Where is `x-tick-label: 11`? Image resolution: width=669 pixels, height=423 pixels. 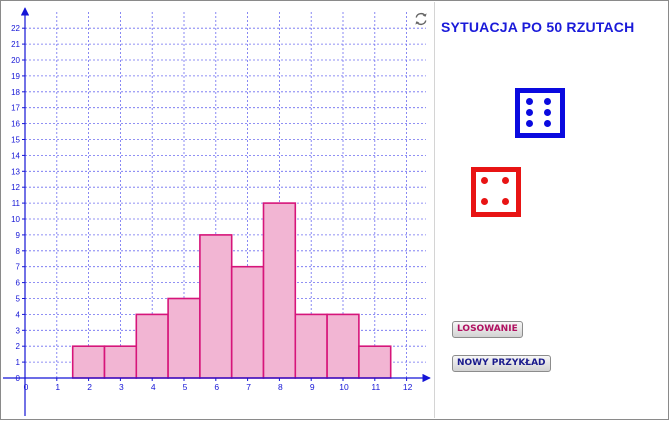 x-tick-label: 11 is located at coordinates (375, 387).